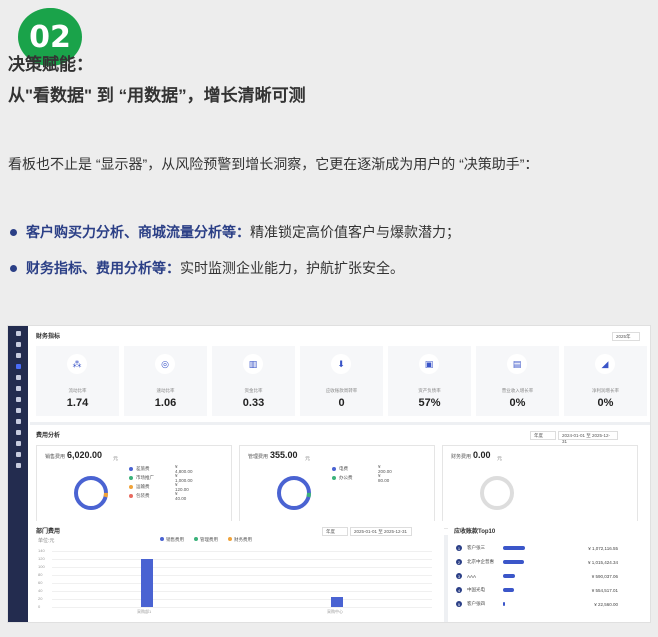  Describe the element at coordinates (18, 443) in the screenshot. I see `trend-icon` at that location.